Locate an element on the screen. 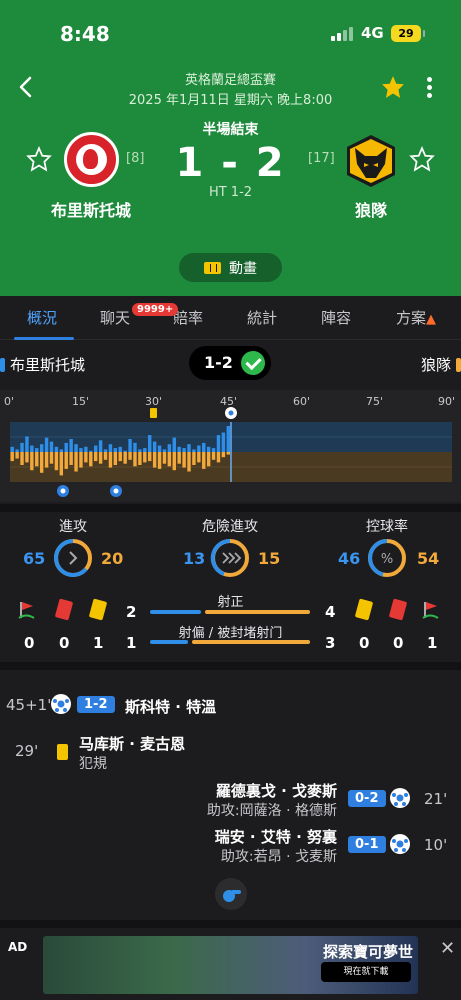  tab-stats: 統計 is located at coordinates (262, 317).